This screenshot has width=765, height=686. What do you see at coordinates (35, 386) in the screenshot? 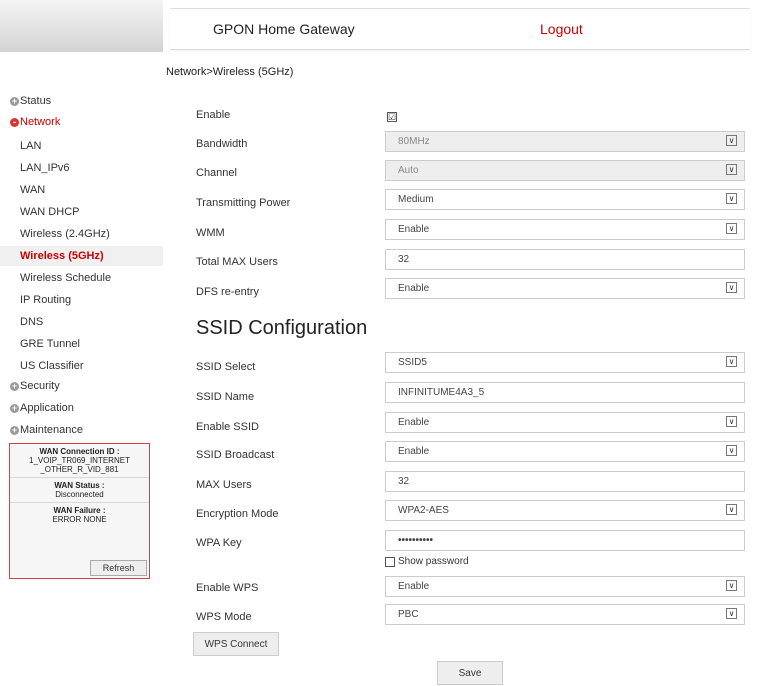
I see `sidebar-category-security: + Security` at bounding box center [35, 386].